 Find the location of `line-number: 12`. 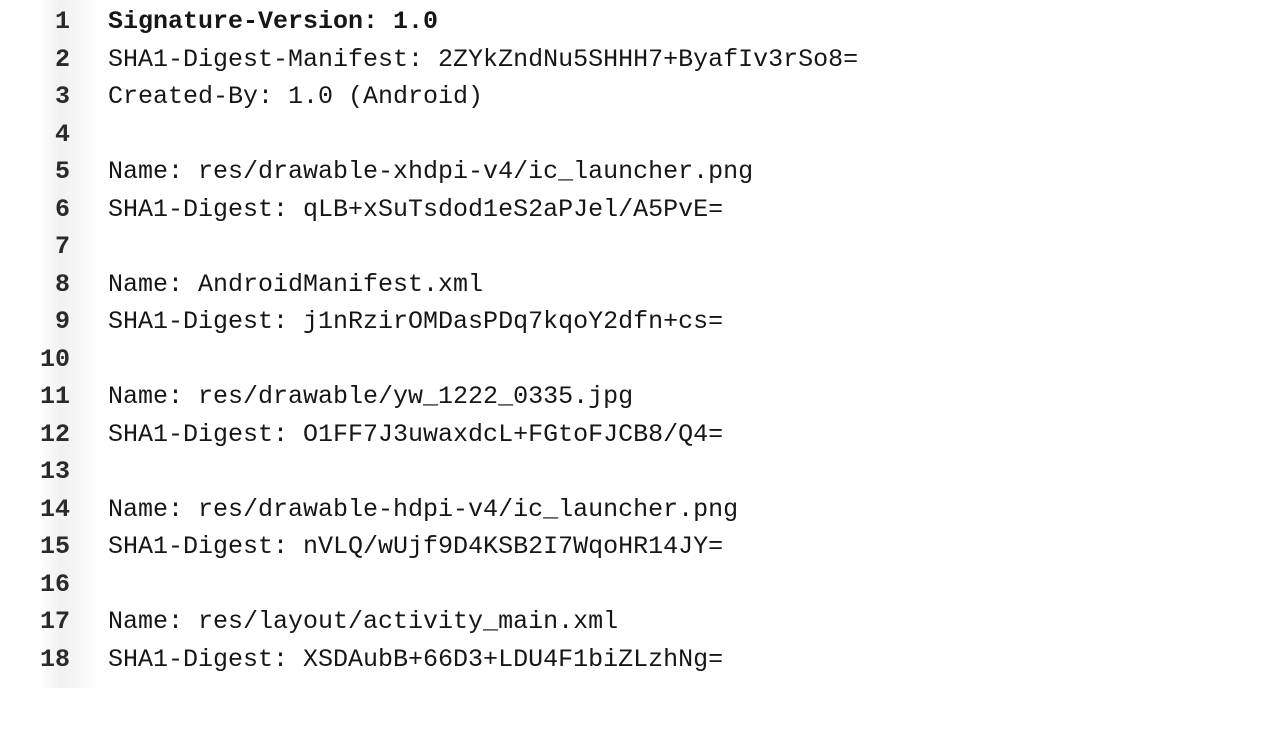

line-number: 12 is located at coordinates (54, 434).